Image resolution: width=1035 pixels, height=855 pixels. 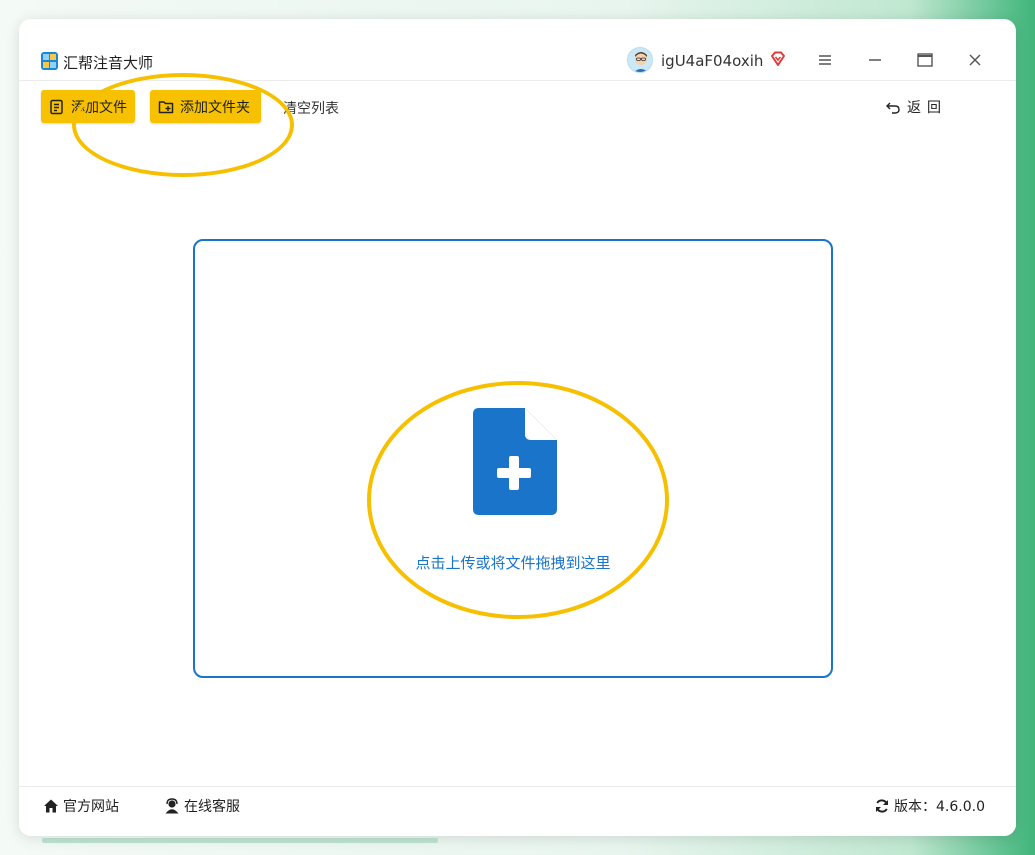 I want to click on background-taskbar-strip, so click(x=240, y=840).